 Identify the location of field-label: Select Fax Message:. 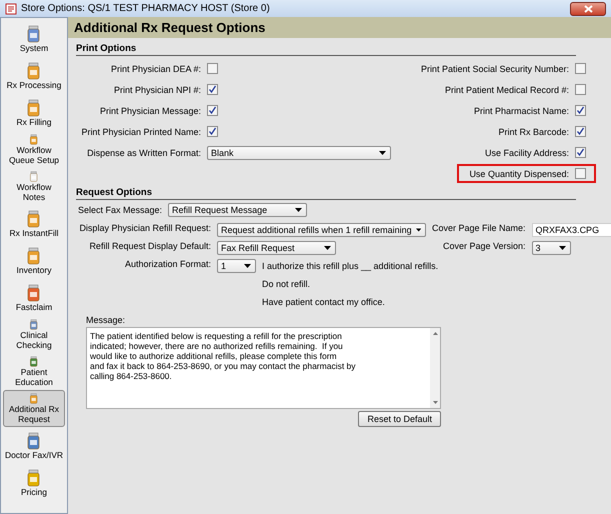
(120, 210).